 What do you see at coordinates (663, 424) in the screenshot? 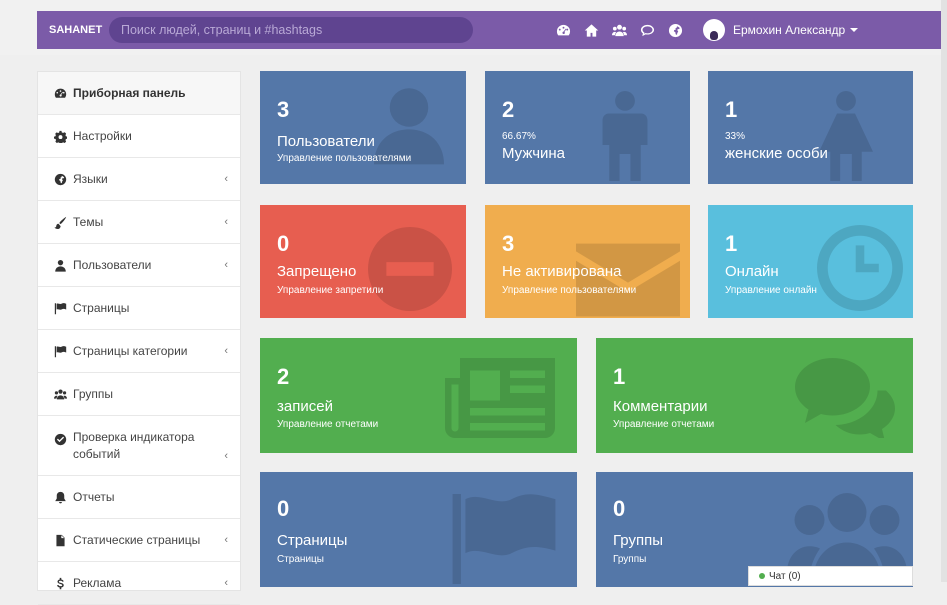
I see `comments-link: Управление отчетами` at bounding box center [663, 424].